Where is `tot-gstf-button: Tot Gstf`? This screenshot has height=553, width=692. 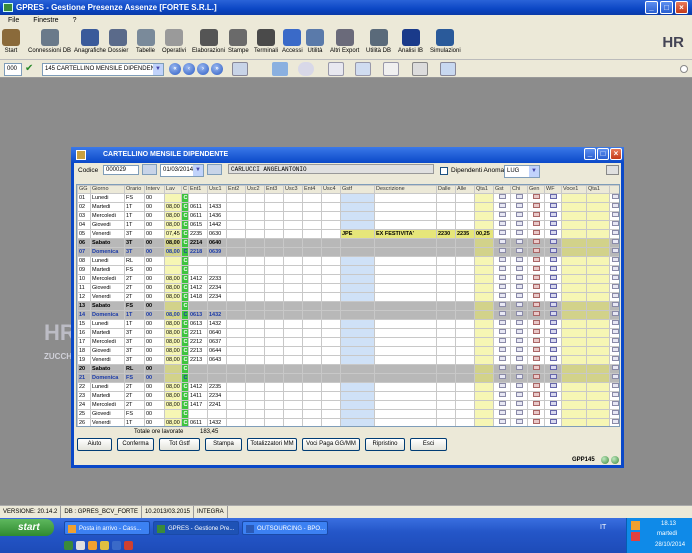
tot-gstf-button: Tot Gstf is located at coordinates (179, 444).